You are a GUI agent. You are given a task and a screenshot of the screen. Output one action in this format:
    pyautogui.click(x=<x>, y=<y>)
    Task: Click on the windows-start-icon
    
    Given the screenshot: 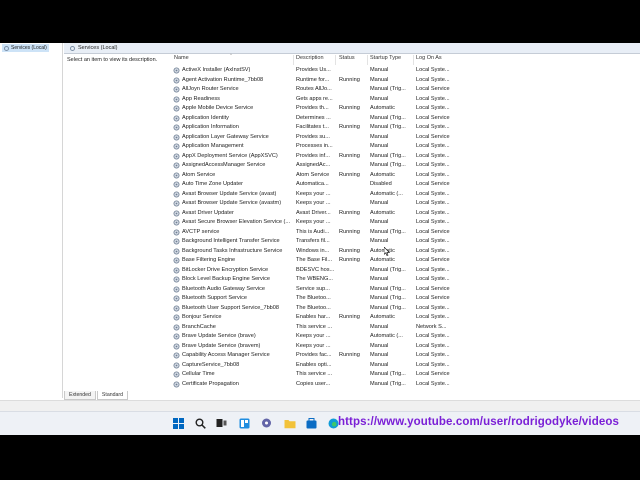 What is the action you would take?
    pyautogui.click(x=178, y=423)
    